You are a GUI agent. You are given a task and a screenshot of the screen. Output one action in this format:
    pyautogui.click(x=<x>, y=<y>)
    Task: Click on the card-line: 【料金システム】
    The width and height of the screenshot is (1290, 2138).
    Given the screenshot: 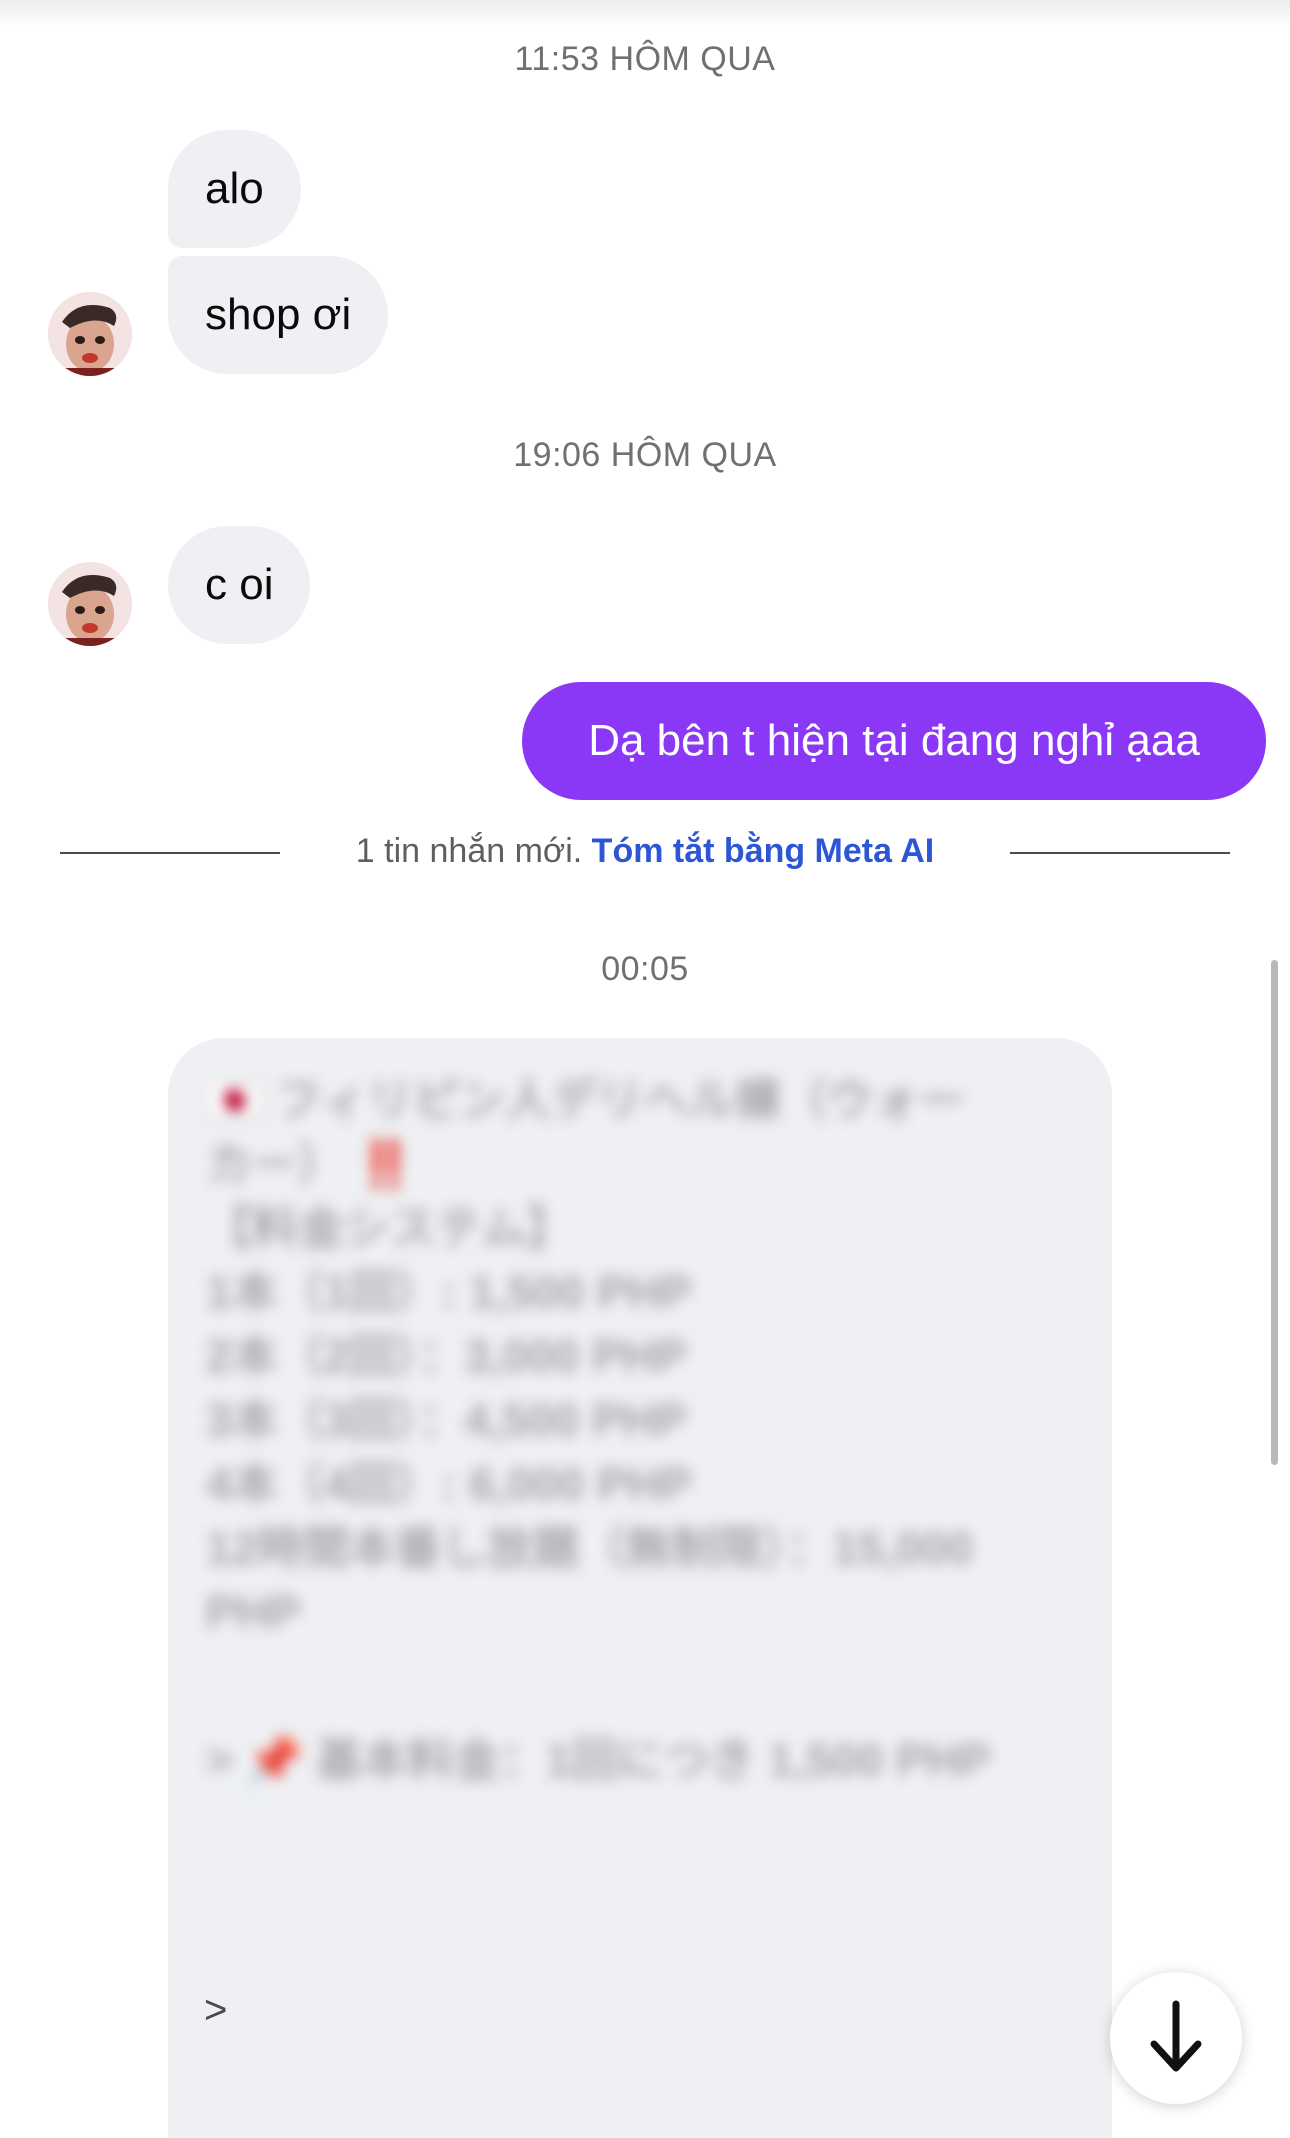 What is the action you would take?
    pyautogui.click(x=389, y=1228)
    